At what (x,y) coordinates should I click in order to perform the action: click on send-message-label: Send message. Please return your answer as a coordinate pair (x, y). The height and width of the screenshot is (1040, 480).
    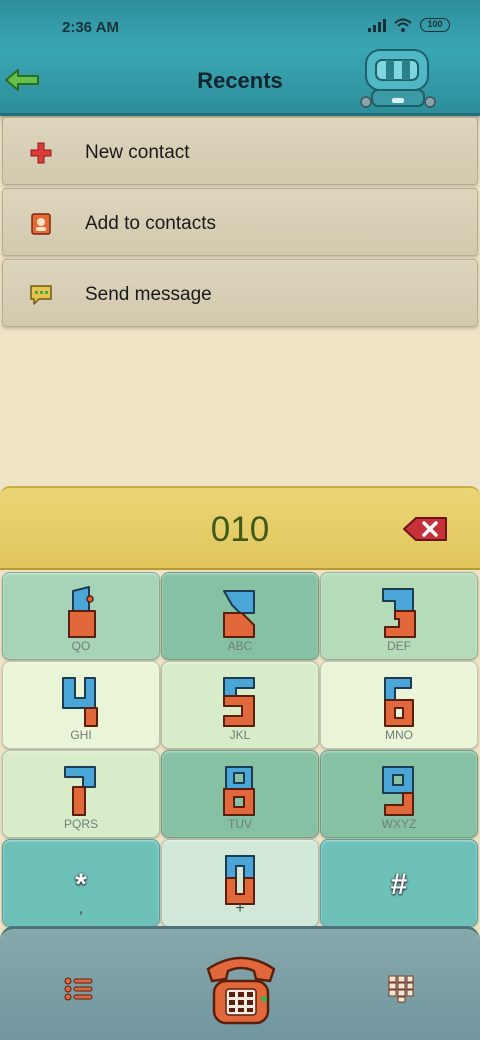
    Looking at the image, I should click on (148, 294).